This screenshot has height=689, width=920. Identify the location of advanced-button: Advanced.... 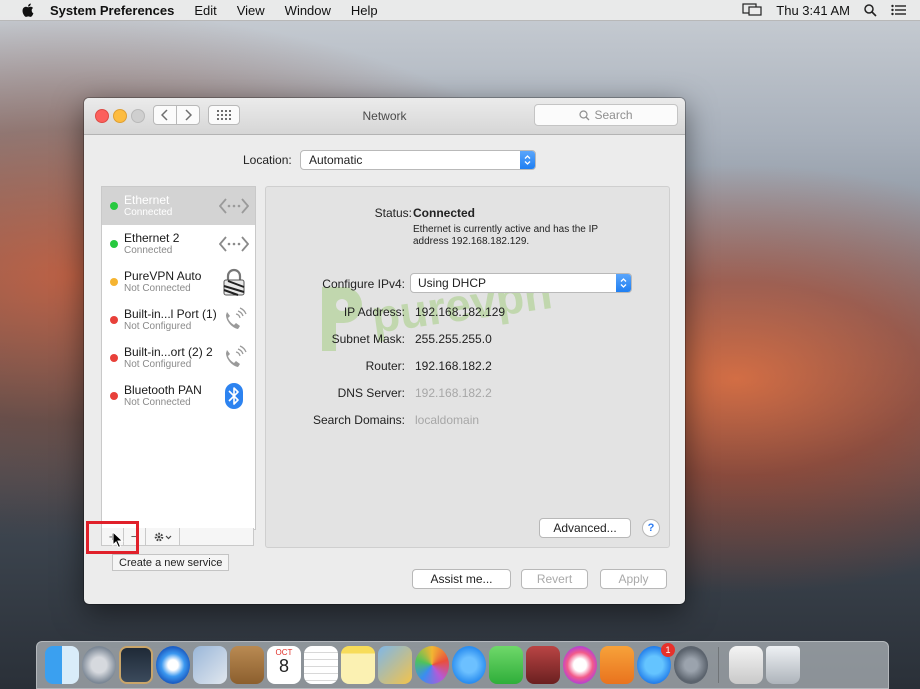
(585, 528).